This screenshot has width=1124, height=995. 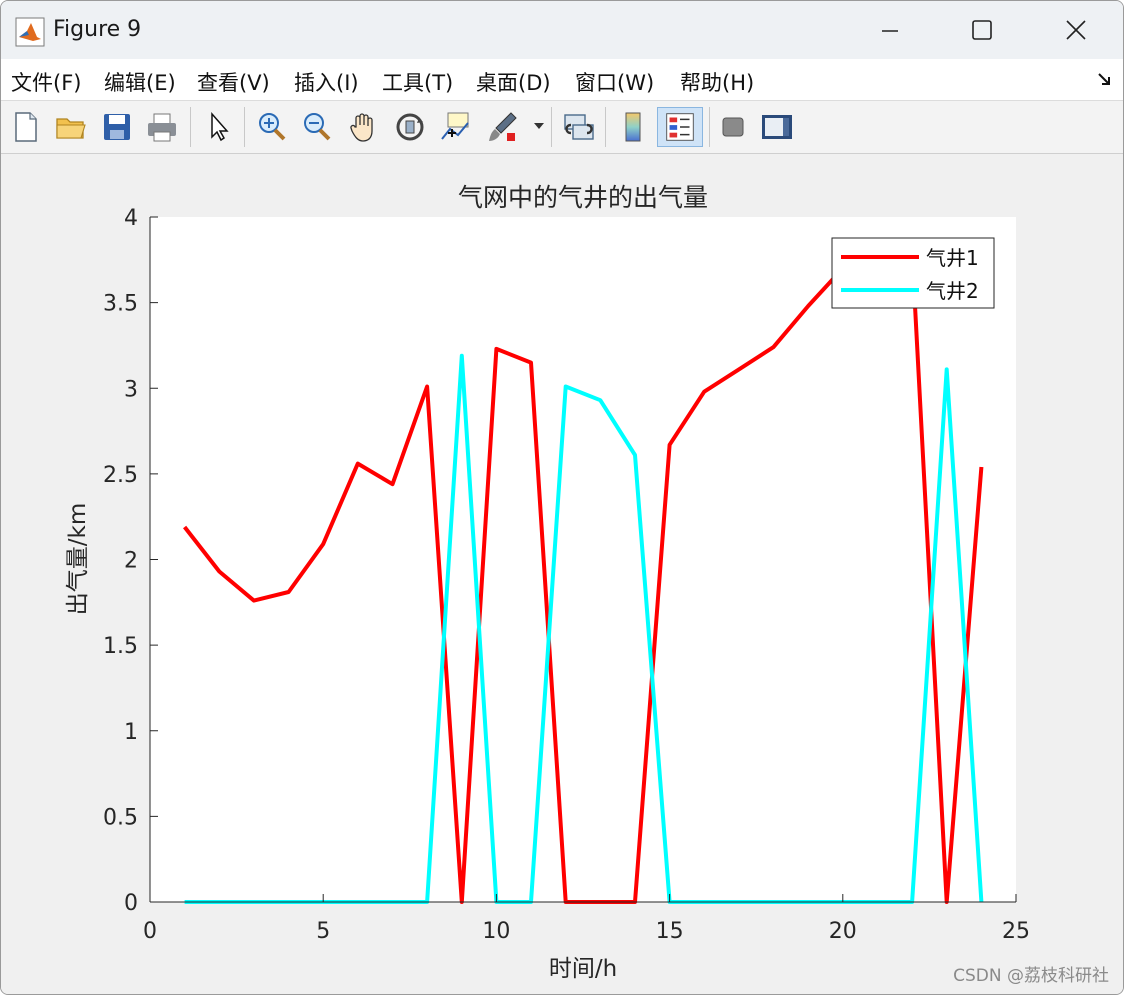 I want to click on x-tick-label: 10, so click(x=496, y=931).